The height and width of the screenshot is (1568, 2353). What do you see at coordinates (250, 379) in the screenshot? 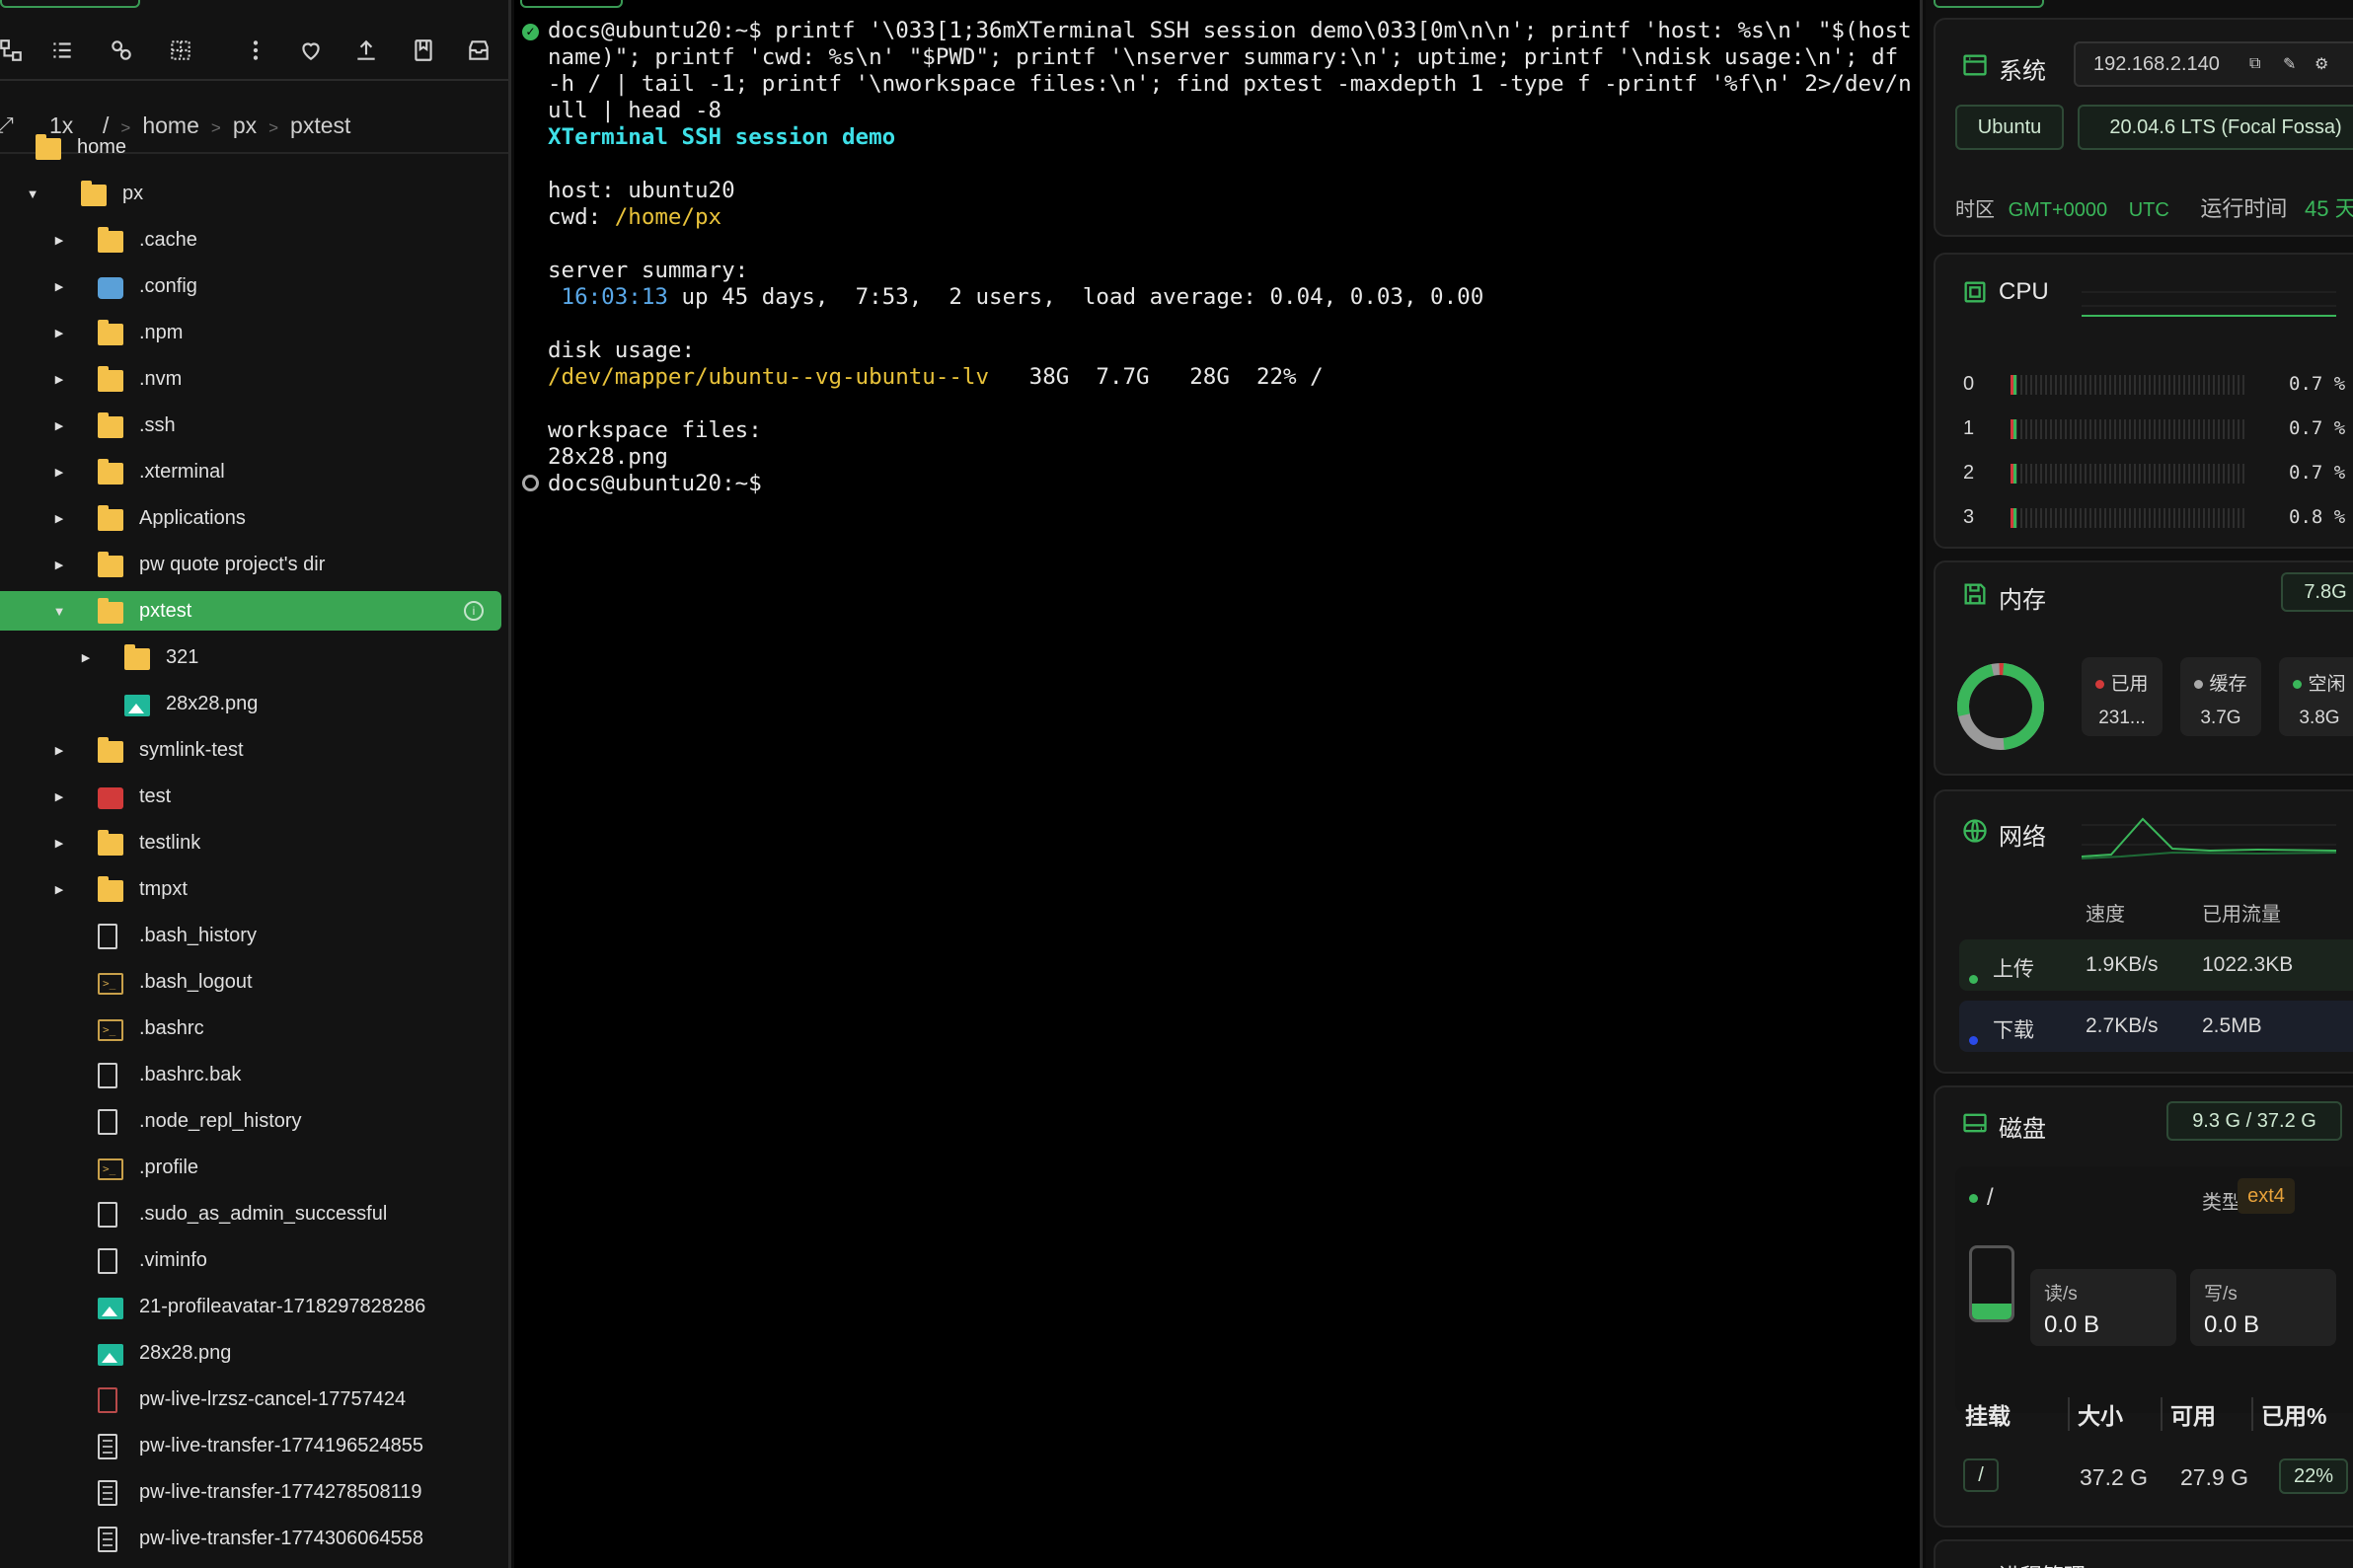
I see `tree-folder-item: ▶ .nvm` at bounding box center [250, 379].